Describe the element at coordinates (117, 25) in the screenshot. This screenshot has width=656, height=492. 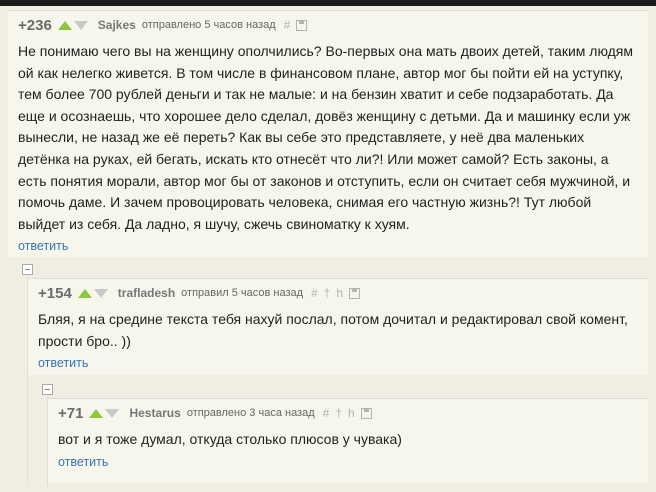
I see `comment-author: Sajkes` at that location.